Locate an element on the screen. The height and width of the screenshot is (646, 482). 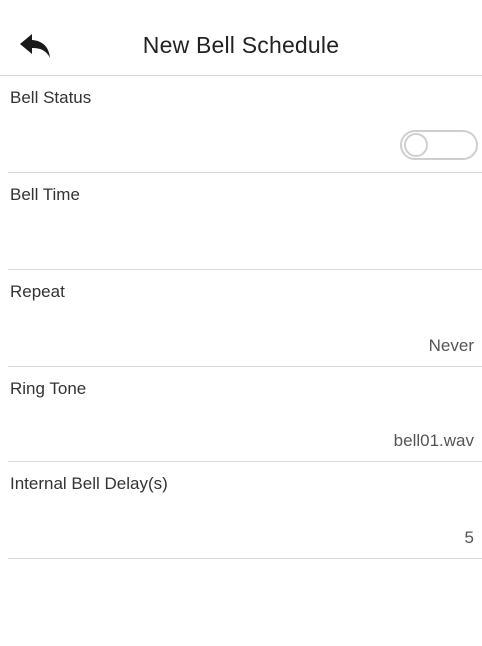
repeat-label: Repeat is located at coordinates (37, 291).